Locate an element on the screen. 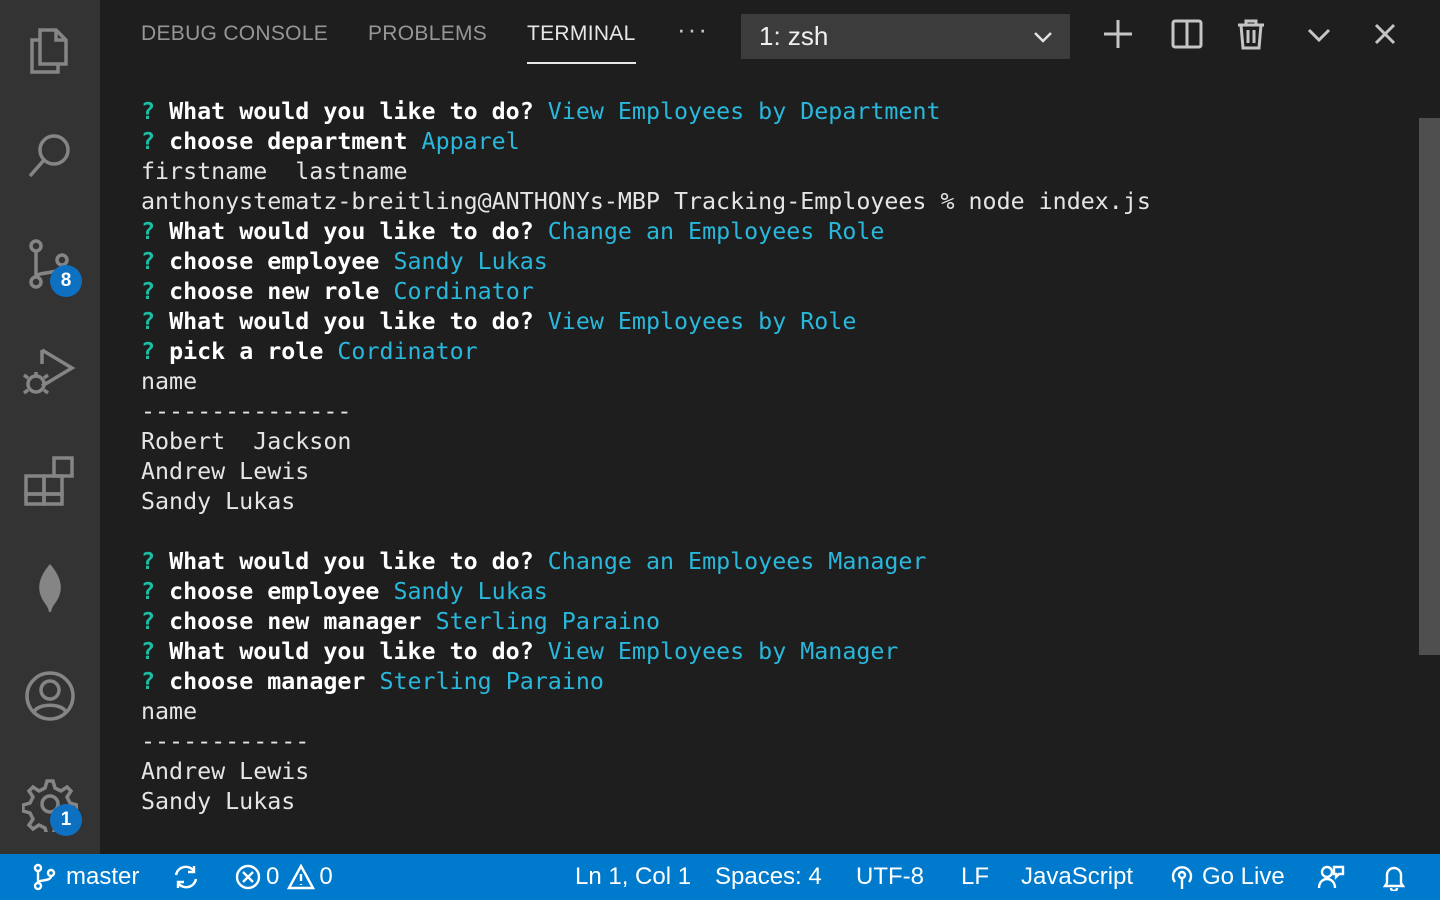  active-tab-indicator is located at coordinates (581, 63).